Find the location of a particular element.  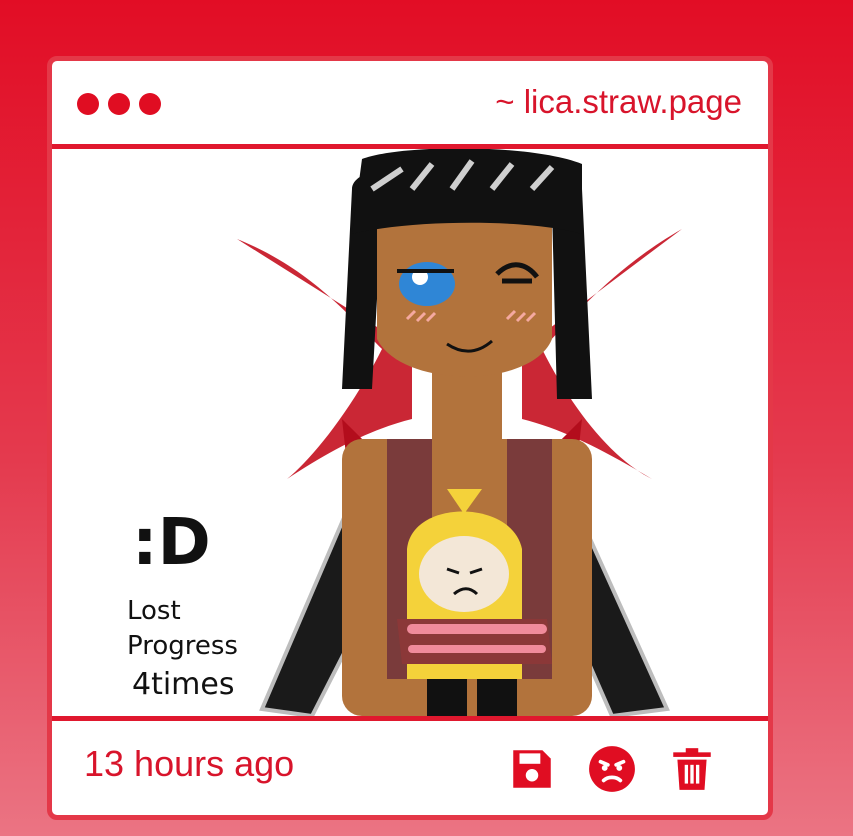

angry-face-icon is located at coordinates (612, 769).